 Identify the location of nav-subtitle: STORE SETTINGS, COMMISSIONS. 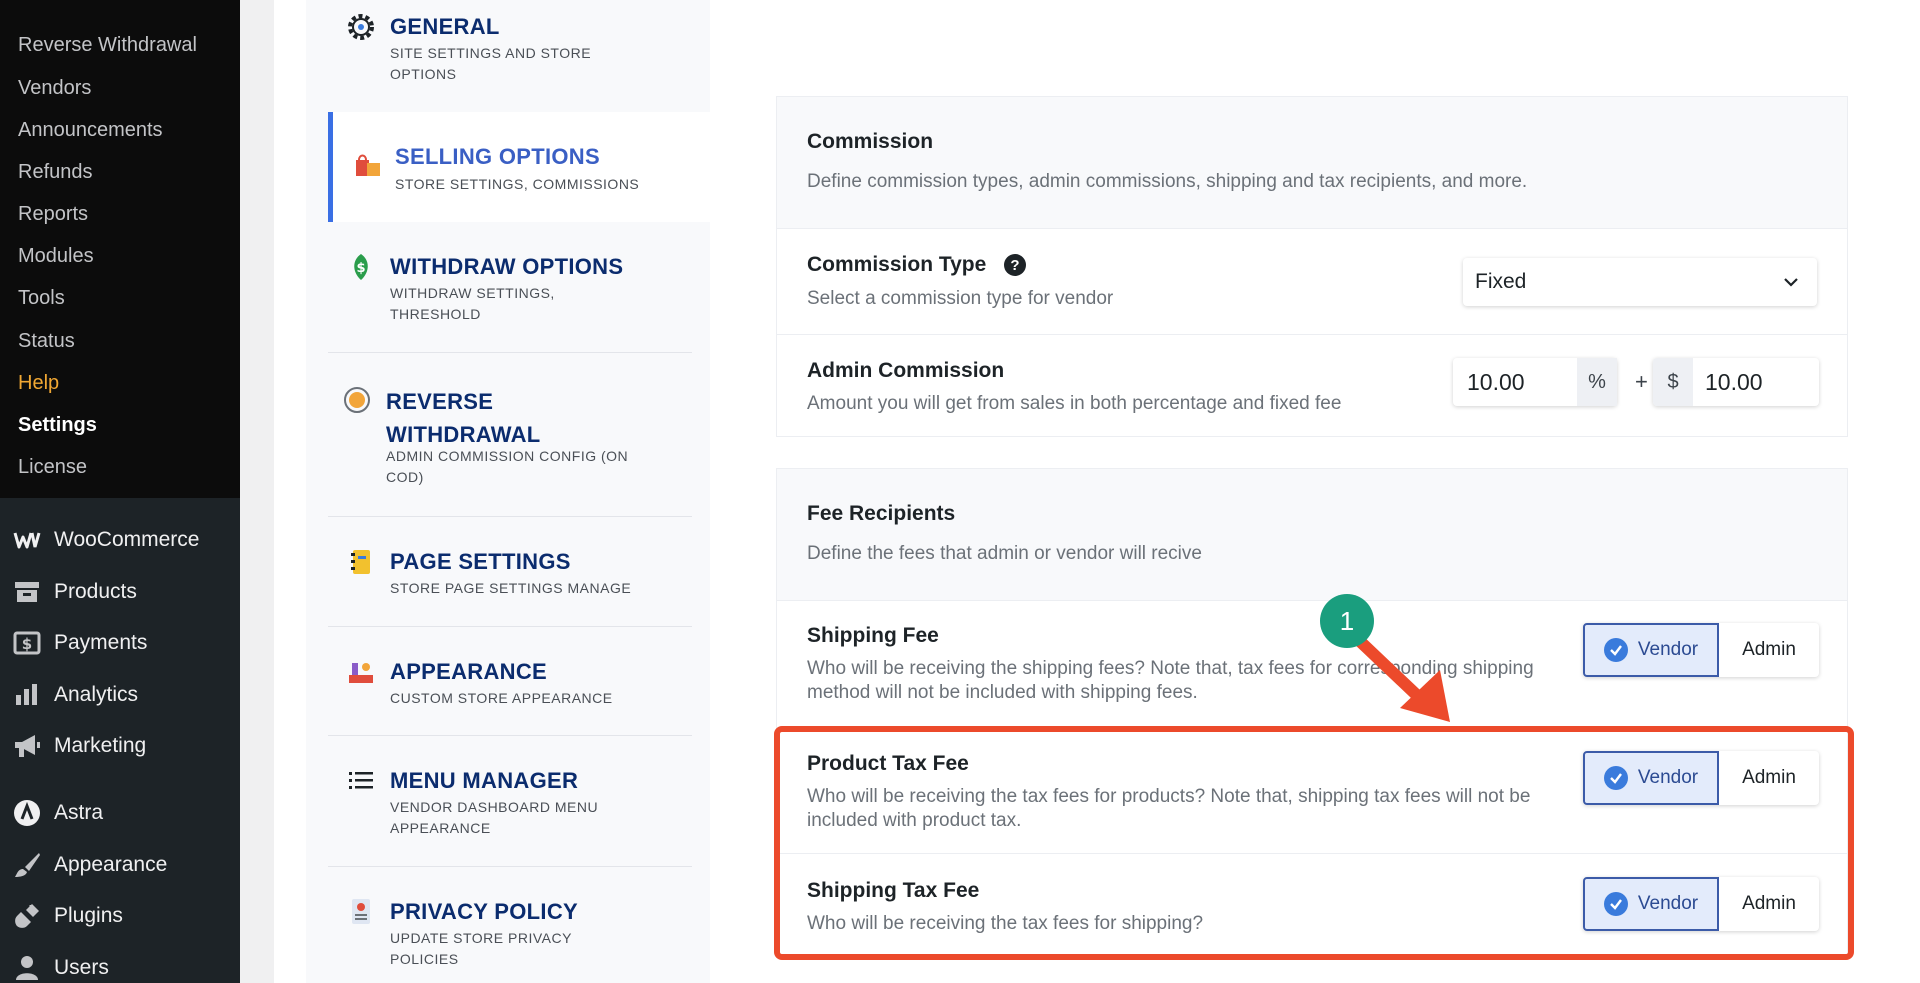
(517, 184).